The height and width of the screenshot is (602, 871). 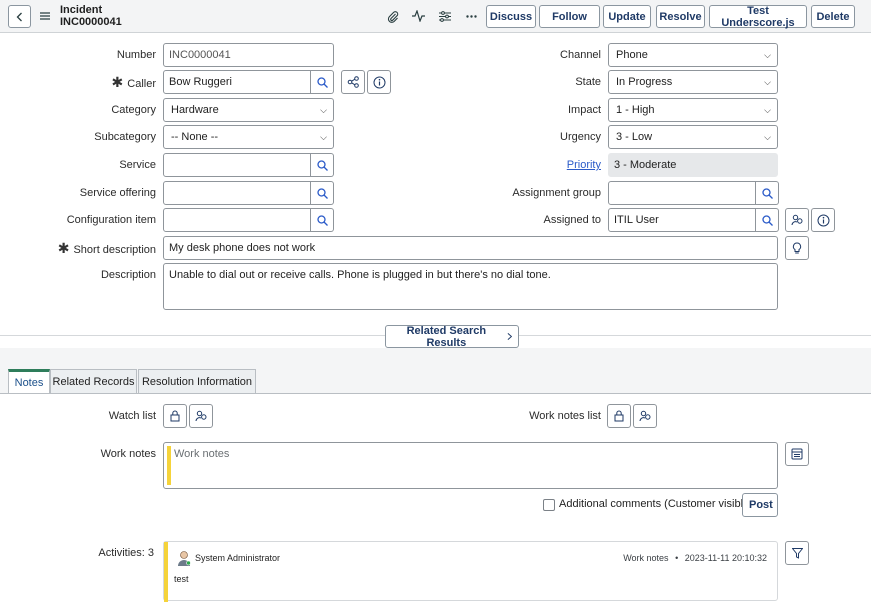 I want to click on config-item-label: Configuration item, so click(x=111, y=220).